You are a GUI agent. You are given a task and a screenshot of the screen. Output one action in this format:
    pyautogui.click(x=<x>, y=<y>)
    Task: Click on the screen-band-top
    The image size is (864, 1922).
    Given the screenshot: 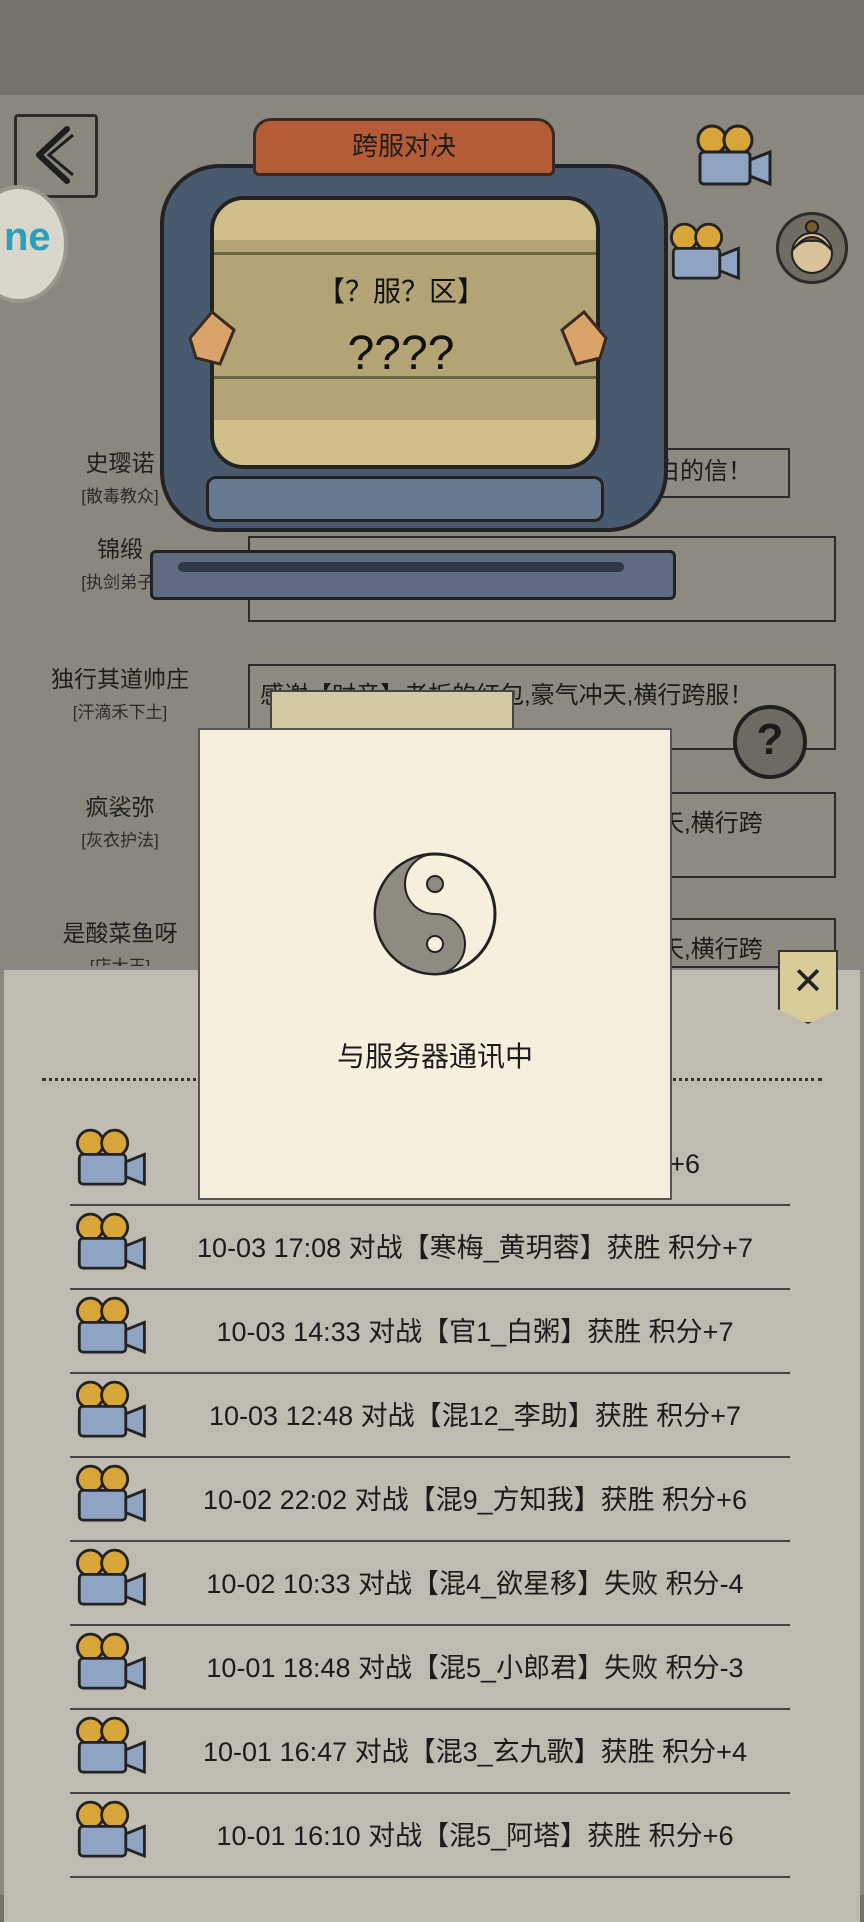 What is the action you would take?
    pyautogui.click(x=405, y=220)
    